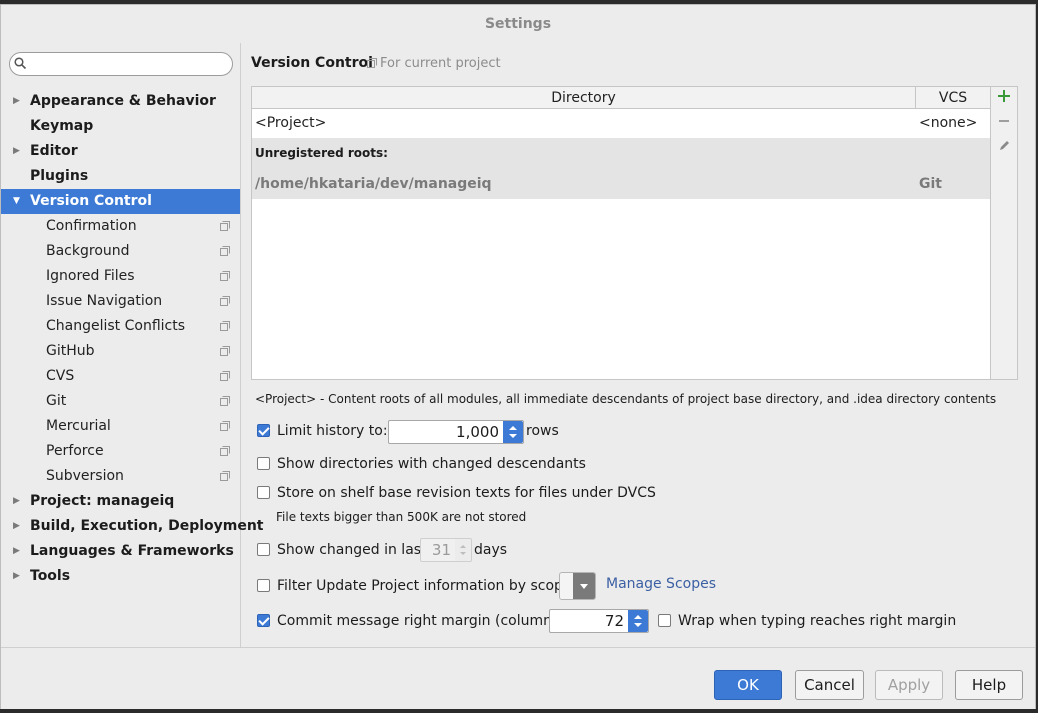  What do you see at coordinates (263, 549) in the screenshot?
I see `show-changed-checkbox` at bounding box center [263, 549].